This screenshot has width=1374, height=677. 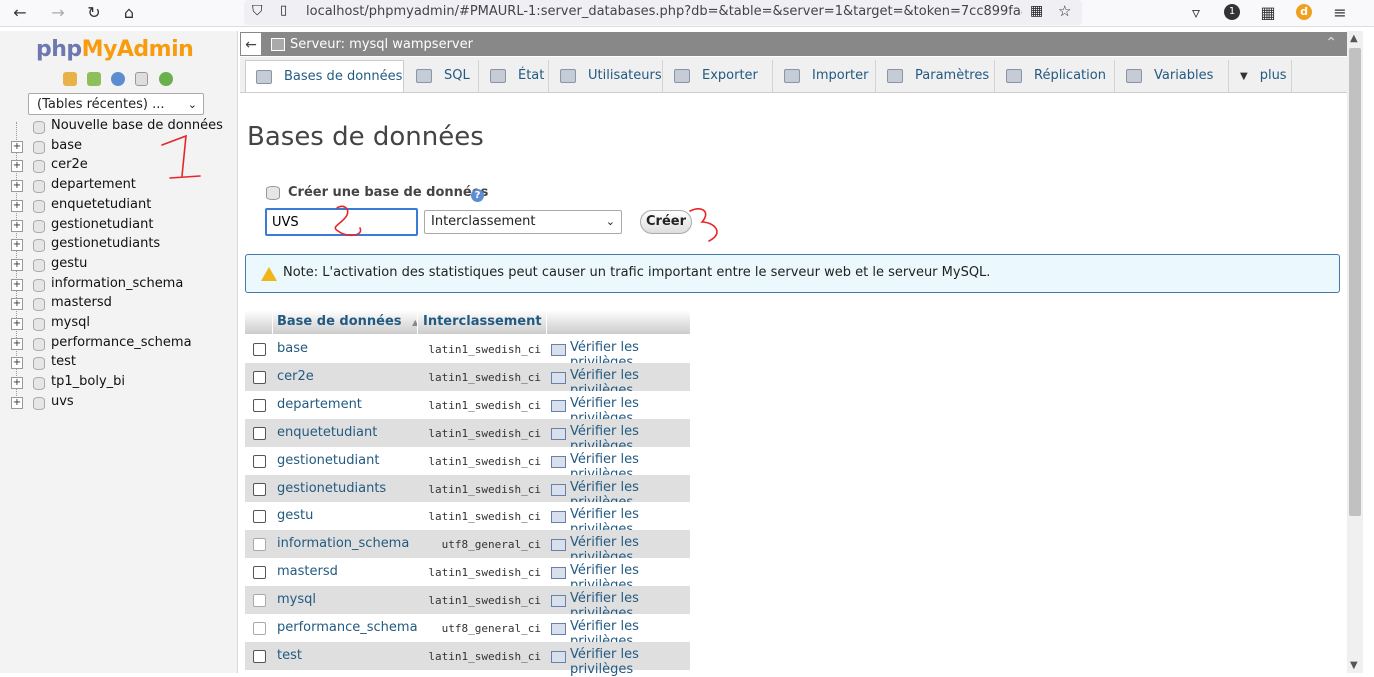 I want to click on tab-état: État, so click(x=514, y=76).